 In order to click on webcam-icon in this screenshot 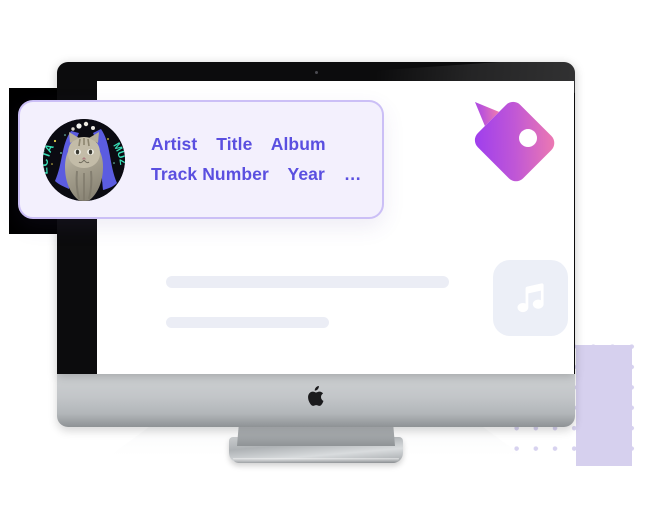, I will do `click(316, 72)`.